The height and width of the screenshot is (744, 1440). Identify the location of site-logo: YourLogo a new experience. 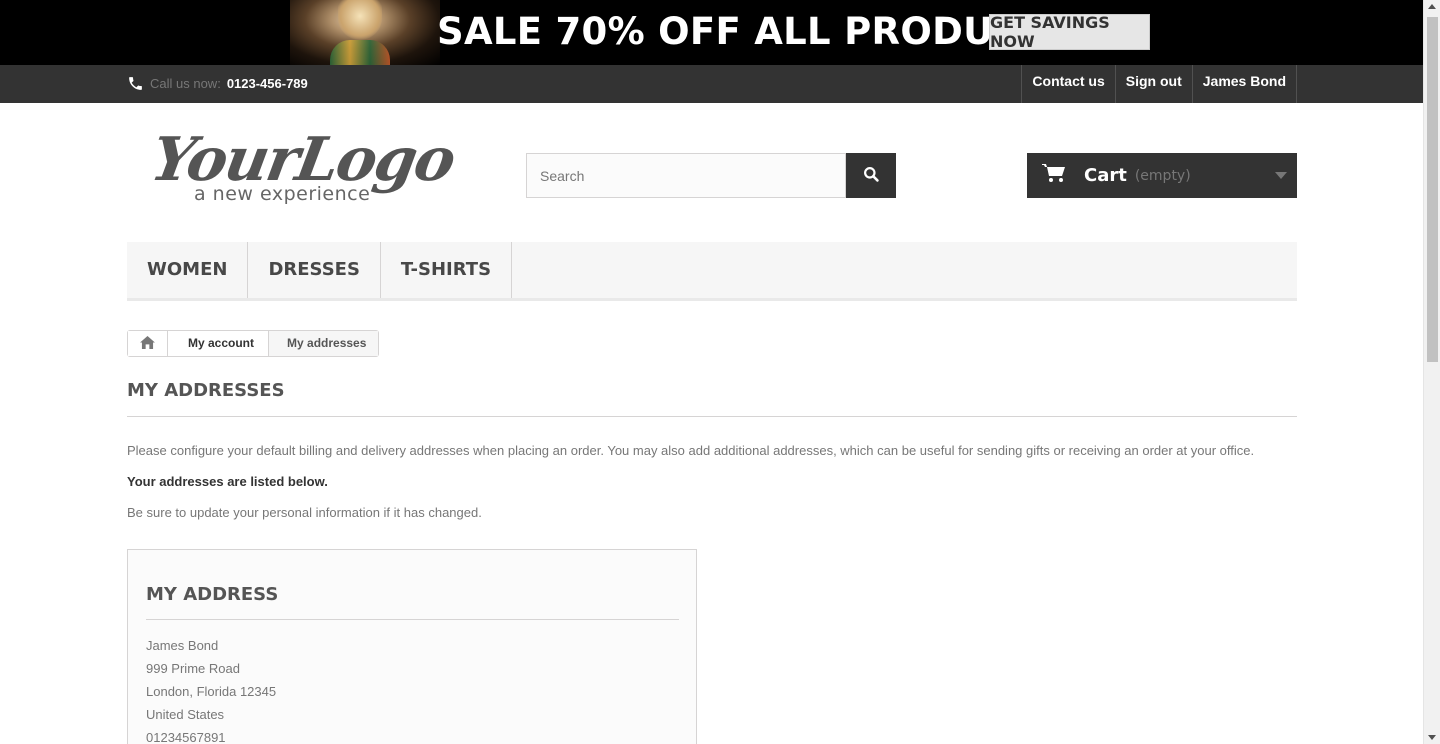
(302, 167).